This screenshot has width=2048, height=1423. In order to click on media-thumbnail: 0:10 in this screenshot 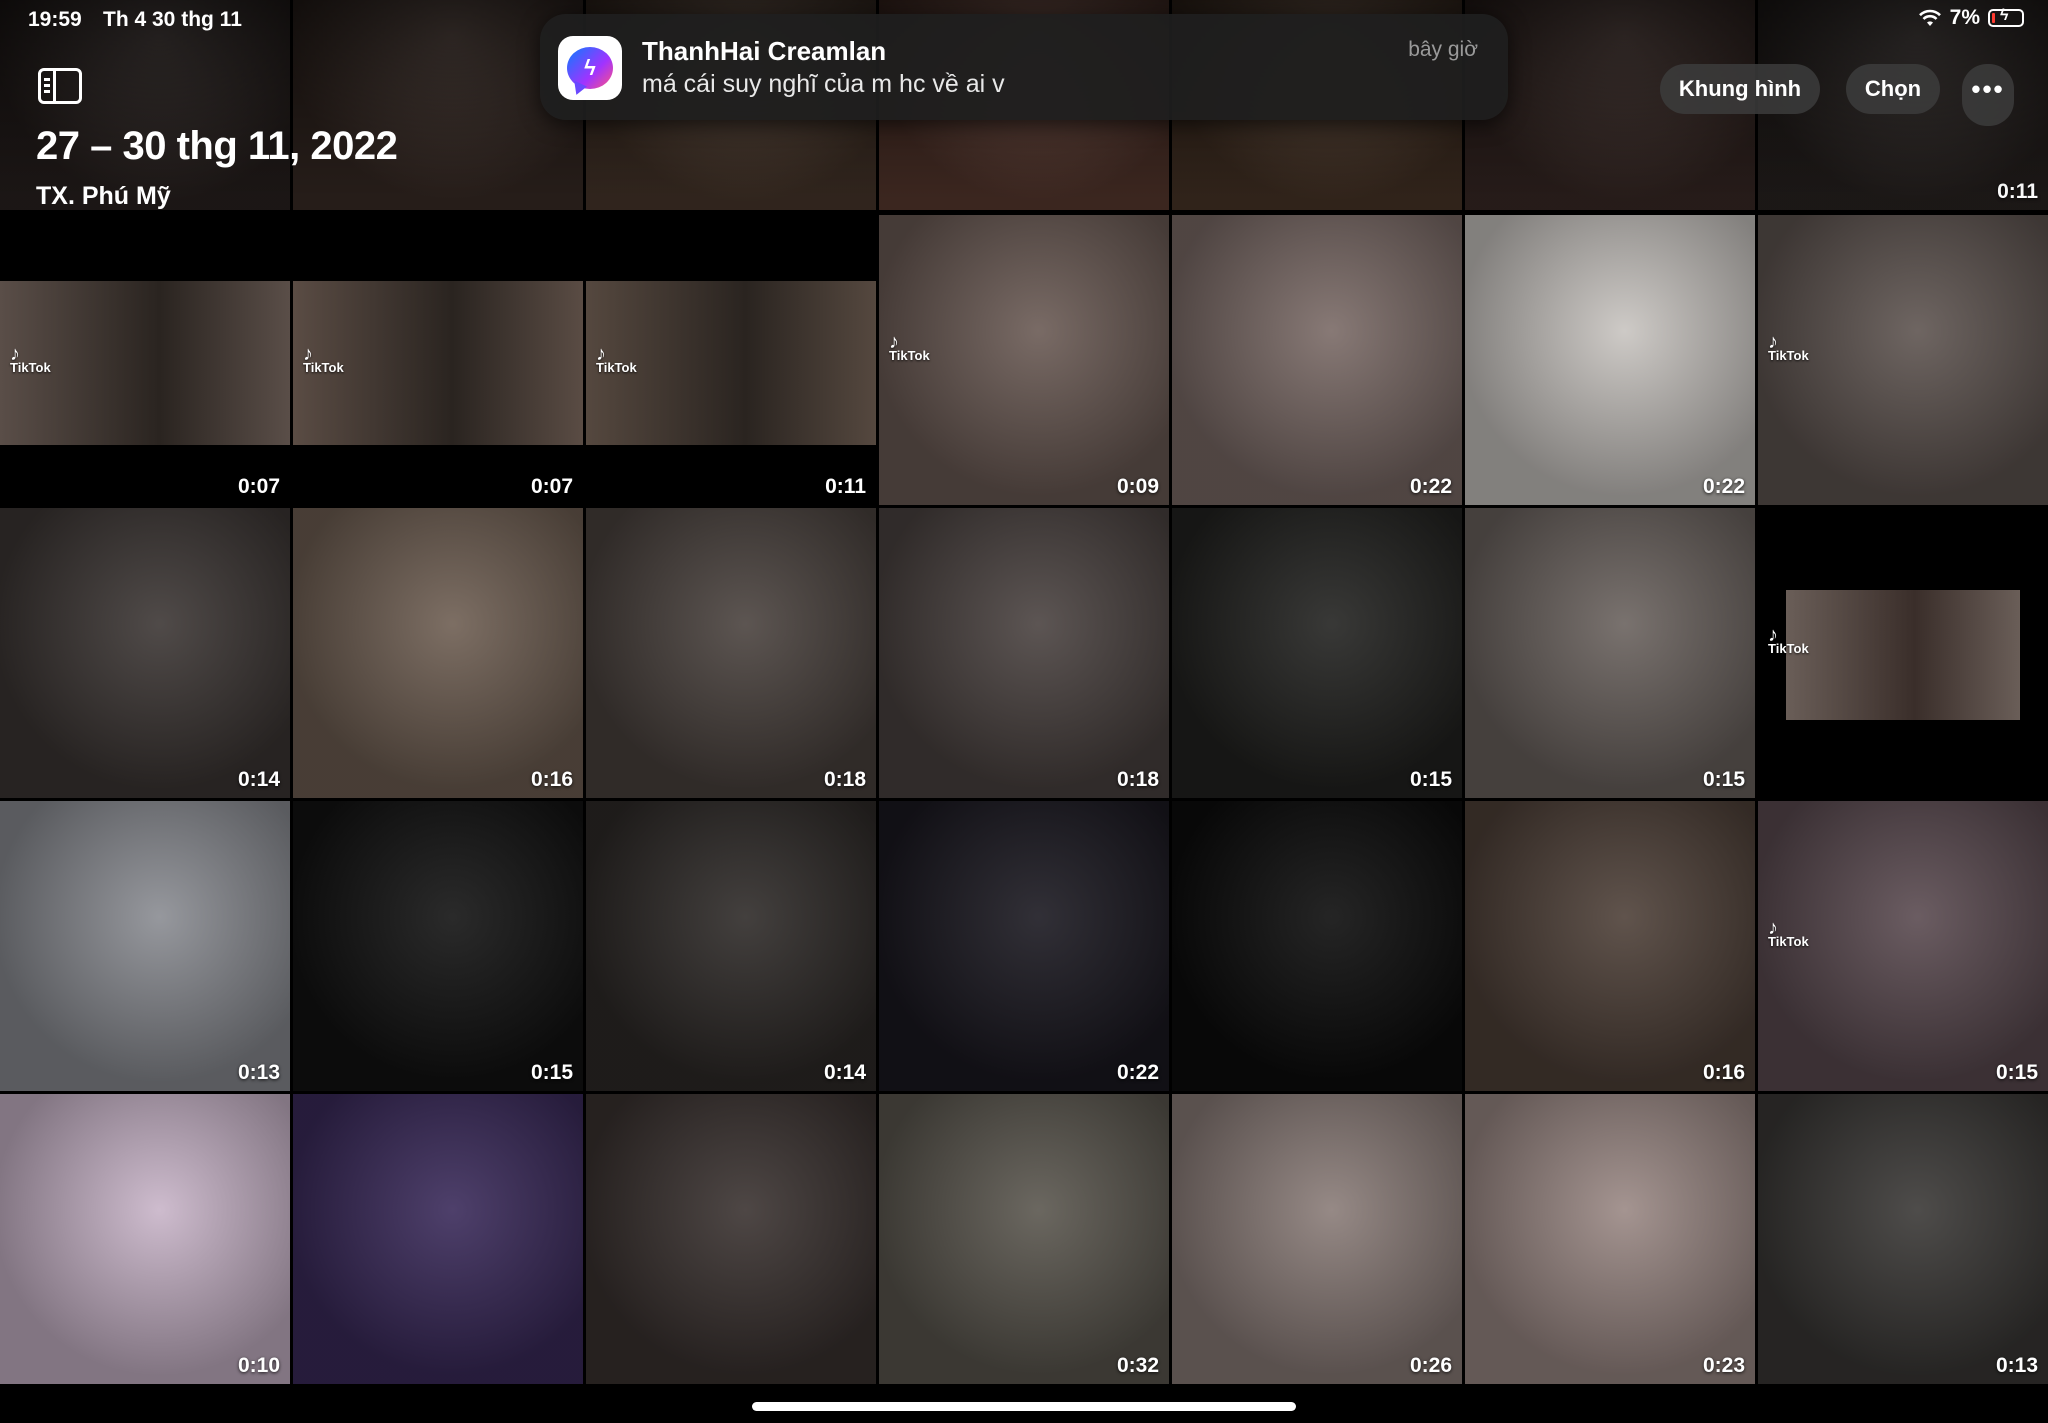, I will do `click(145, 1239)`.